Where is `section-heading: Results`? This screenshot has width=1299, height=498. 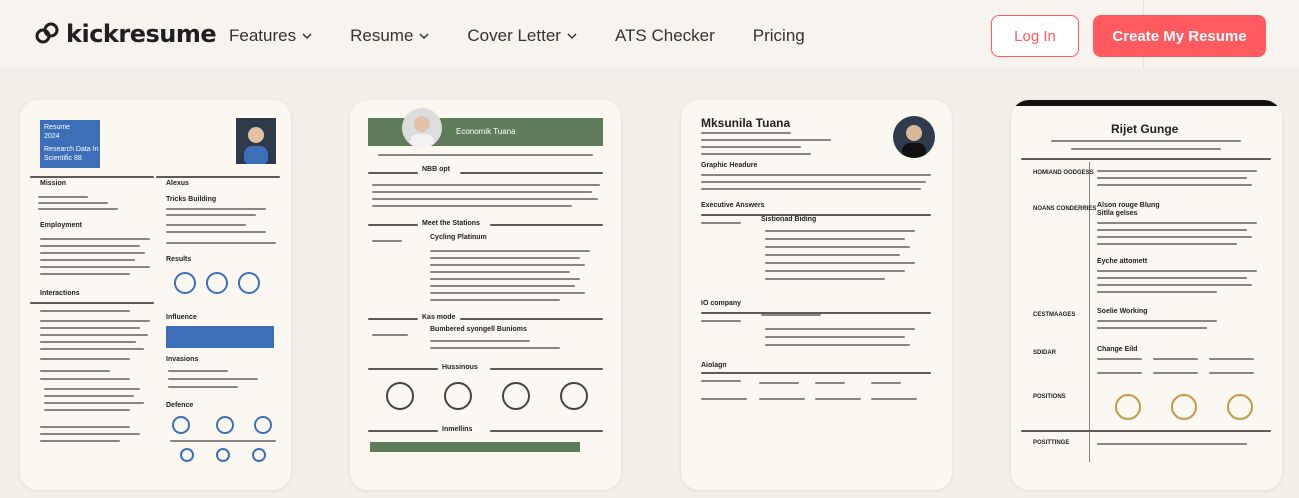 section-heading: Results is located at coordinates (179, 259).